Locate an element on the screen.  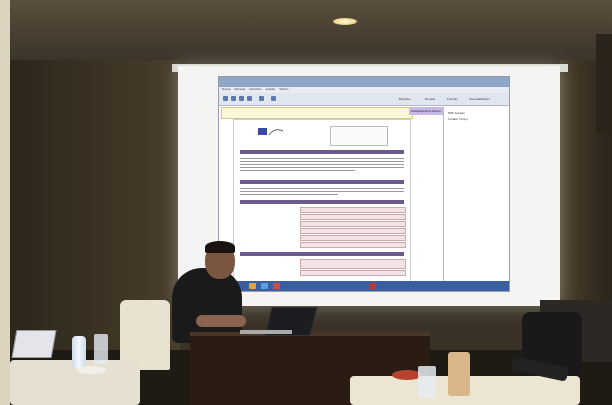
form-document is located at coordinates (322, 202).